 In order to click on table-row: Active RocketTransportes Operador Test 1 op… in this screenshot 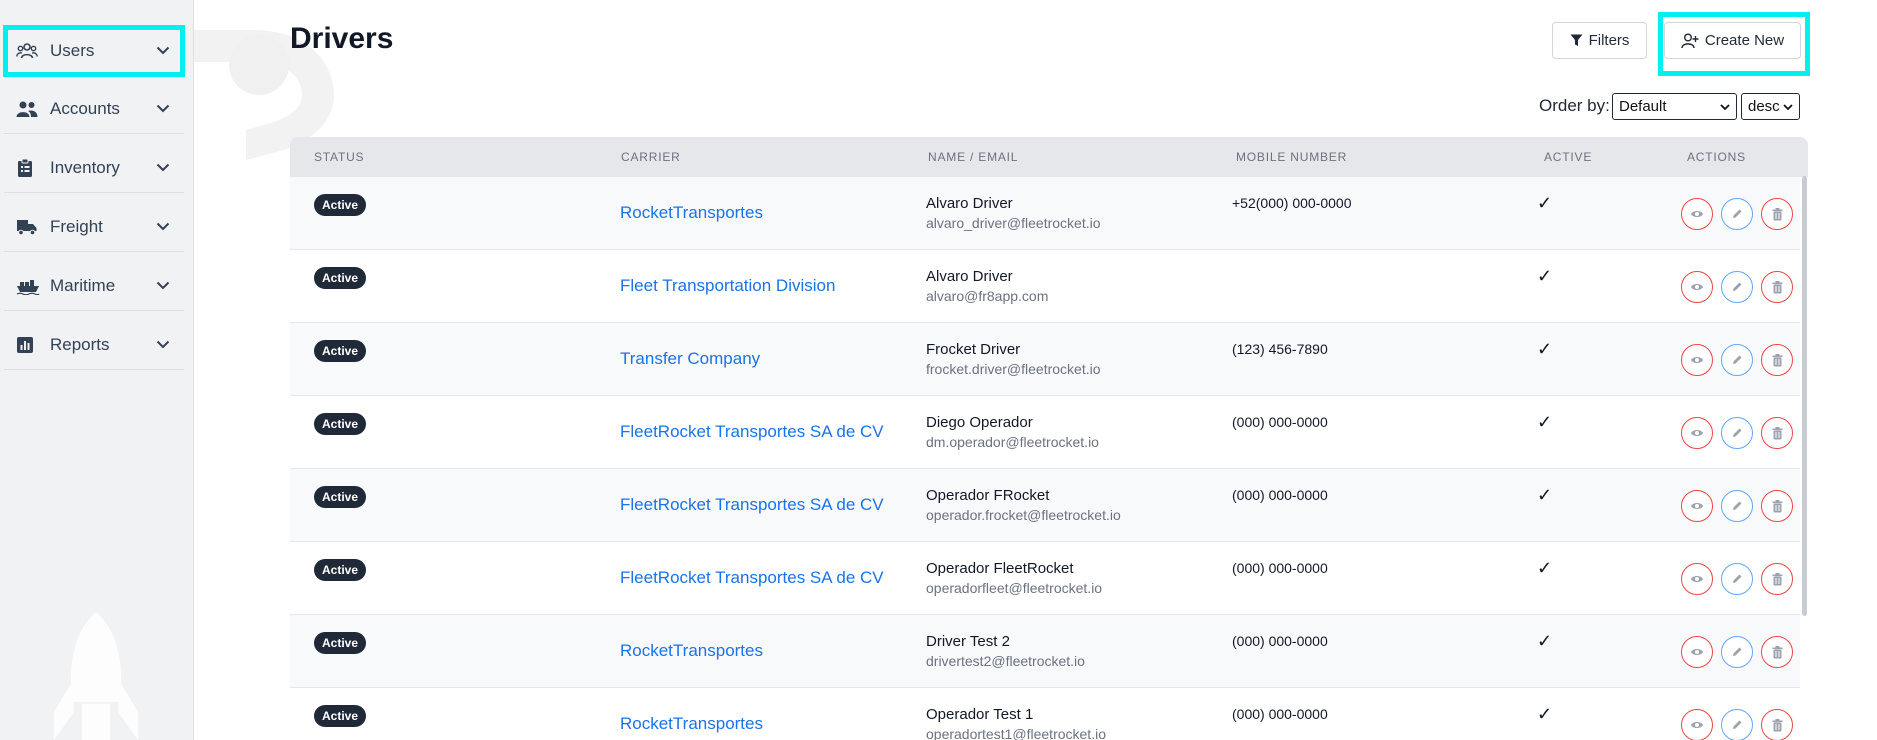, I will do `click(1045, 714)`.